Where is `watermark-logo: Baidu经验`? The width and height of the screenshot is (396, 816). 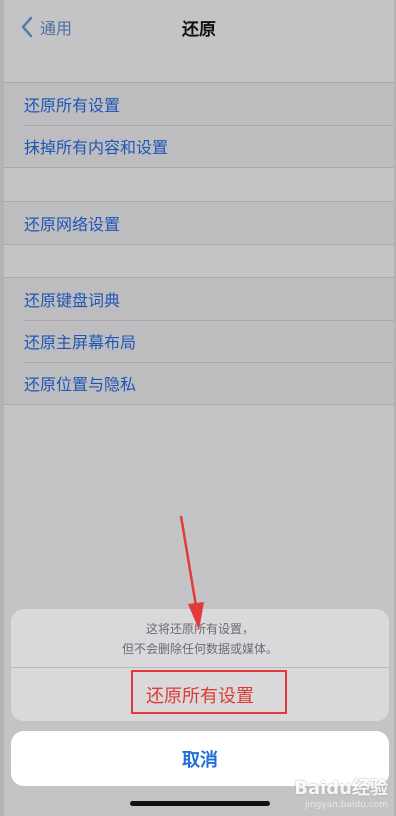
watermark-logo: Baidu经验 is located at coordinates (341, 788).